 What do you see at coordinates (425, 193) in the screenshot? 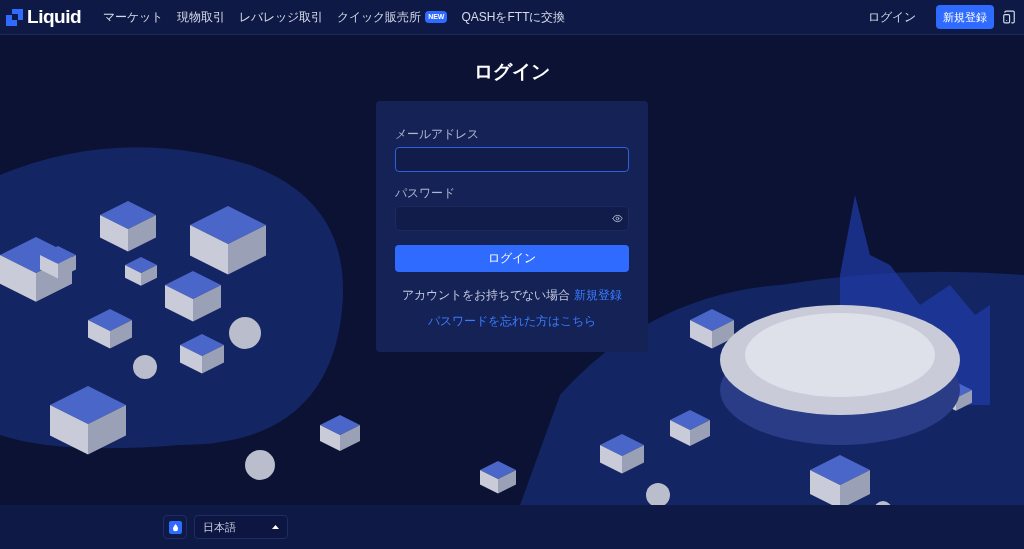
I see `password-label: パスワード` at bounding box center [425, 193].